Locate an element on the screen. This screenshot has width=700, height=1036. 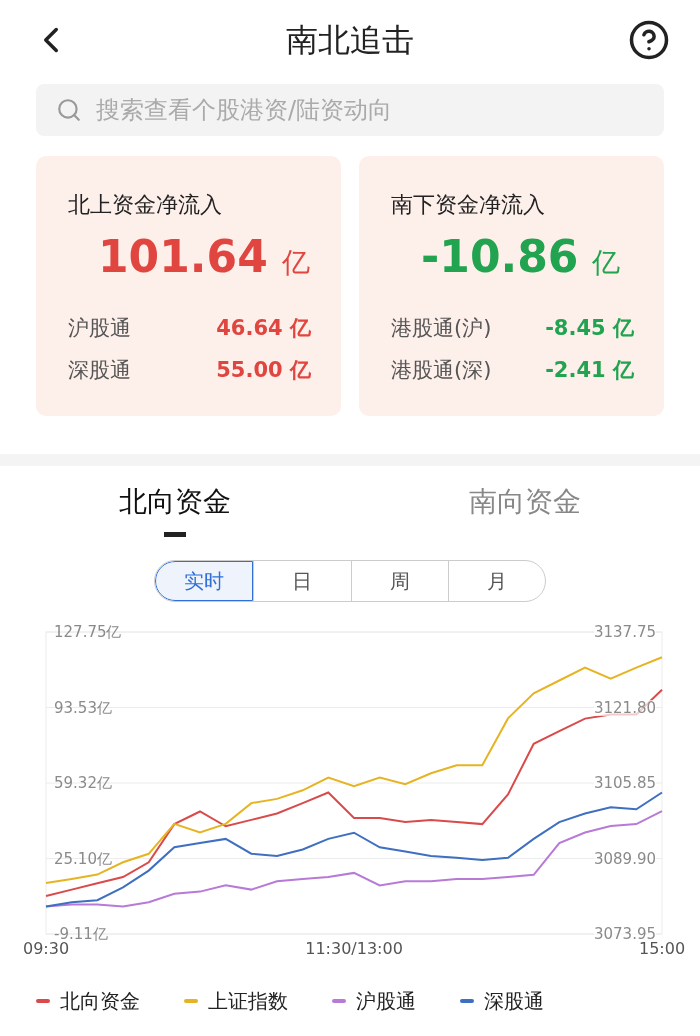
channel-amount: -2.41 亿 is located at coordinates (589, 370).